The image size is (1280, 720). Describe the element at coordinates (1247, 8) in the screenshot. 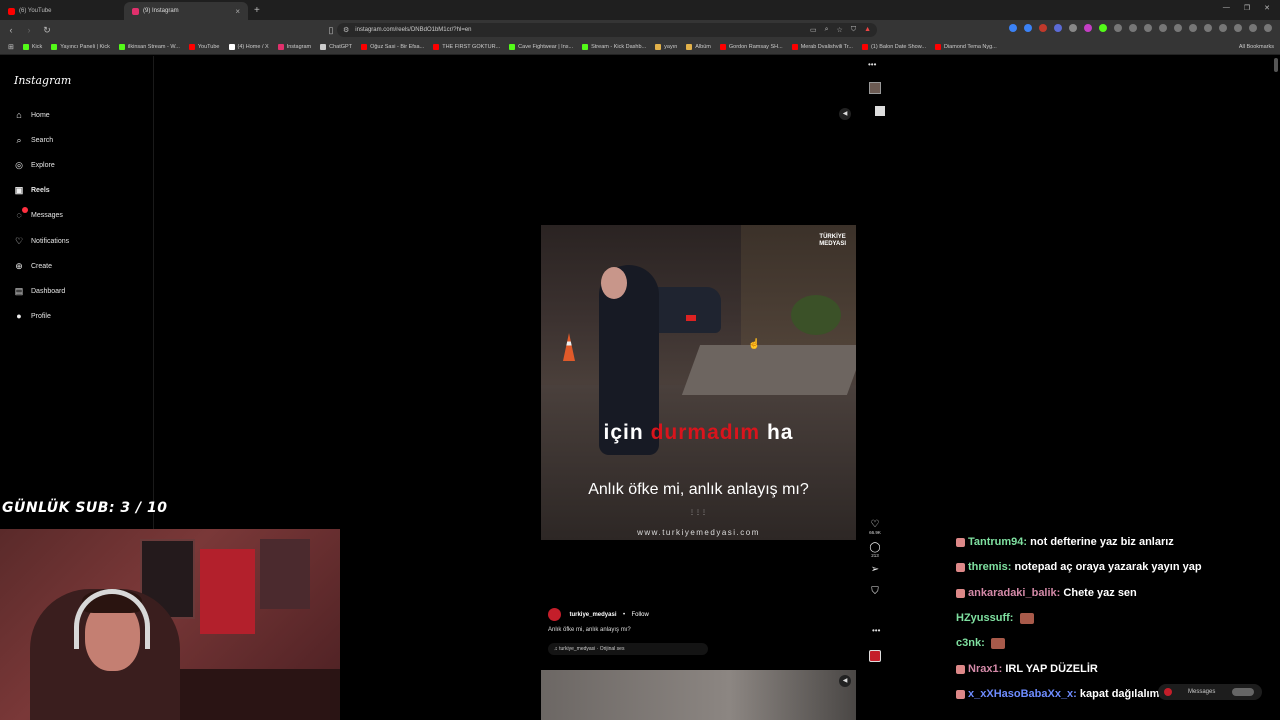

I see `restore-icon: ❐` at that location.